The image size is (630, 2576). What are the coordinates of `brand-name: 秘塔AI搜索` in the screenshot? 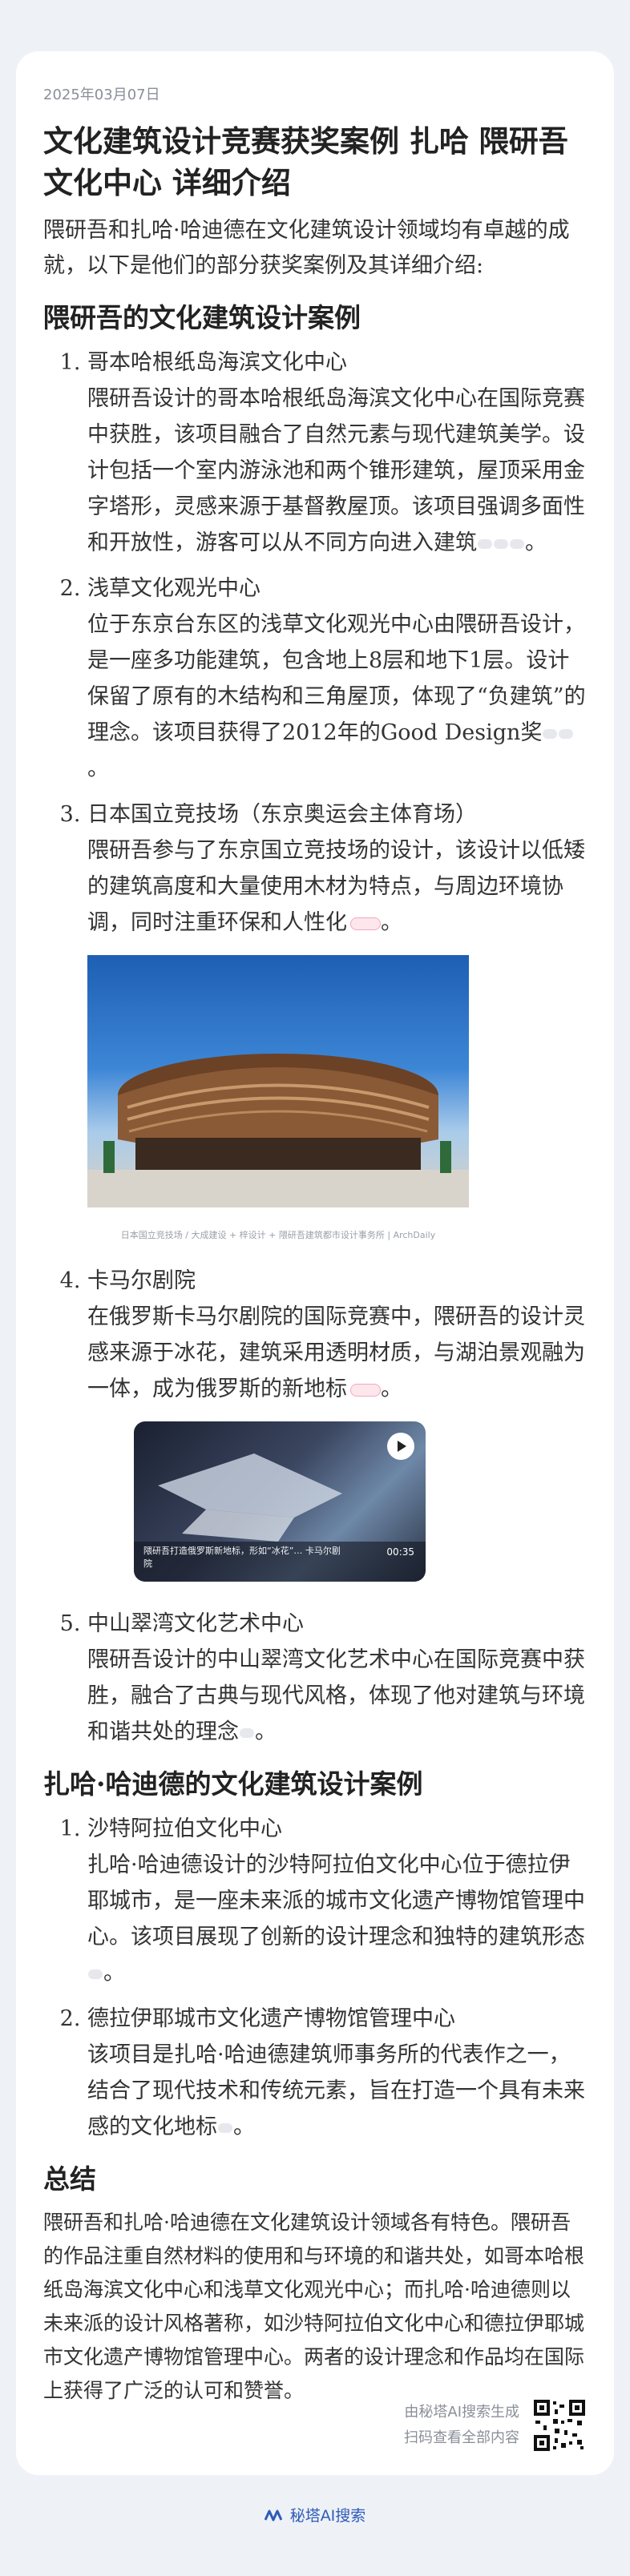 It's located at (327, 2516).